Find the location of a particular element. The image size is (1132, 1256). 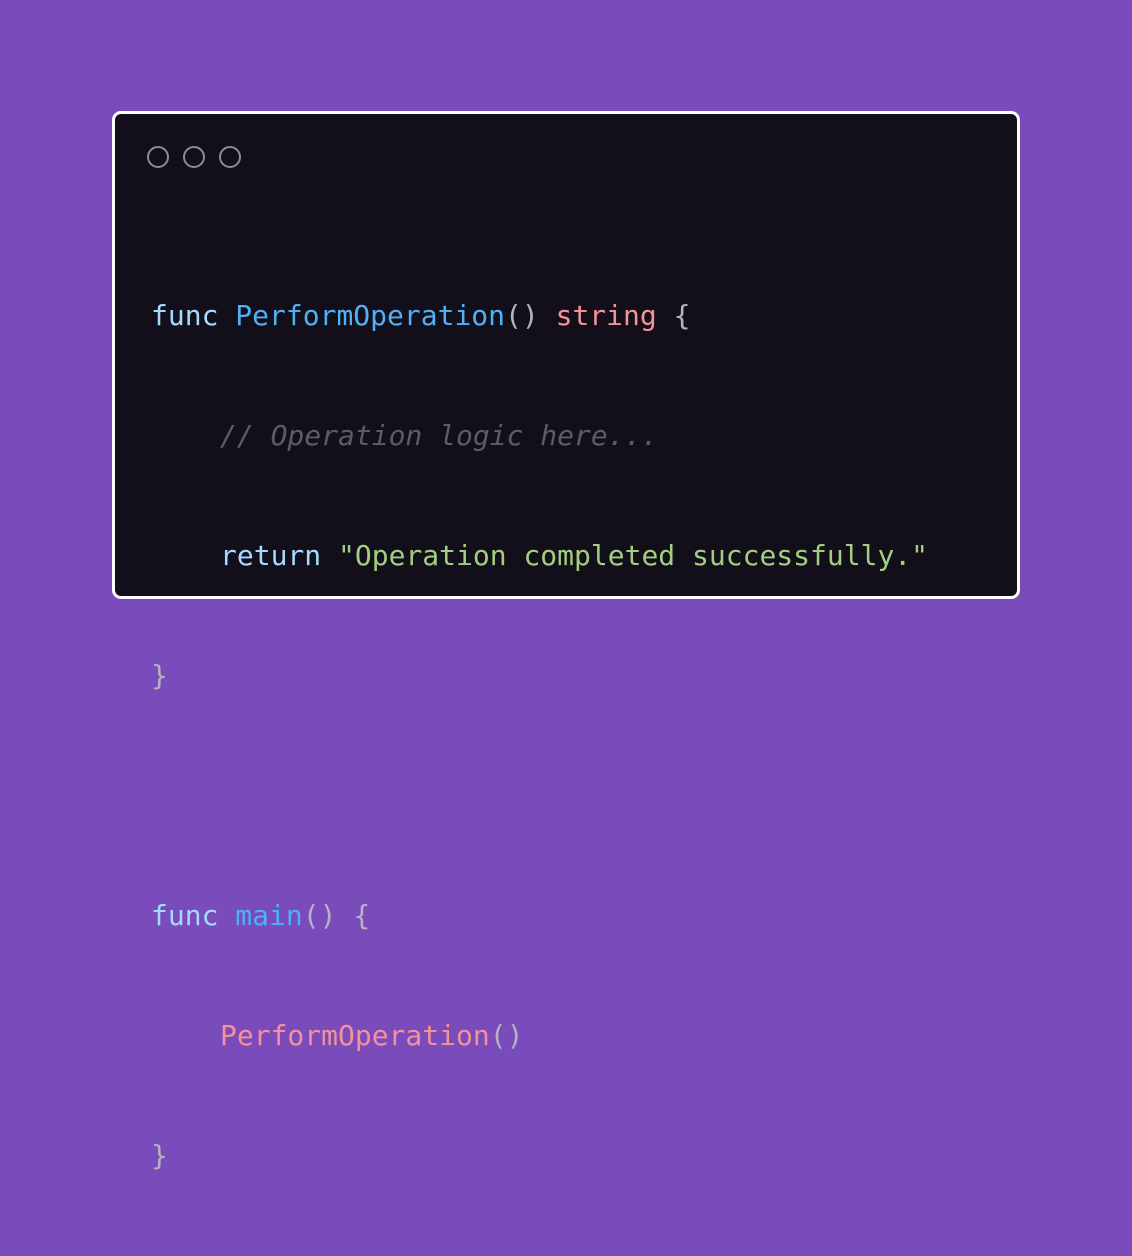

function-name: PerformOperation is located at coordinates (370, 315).